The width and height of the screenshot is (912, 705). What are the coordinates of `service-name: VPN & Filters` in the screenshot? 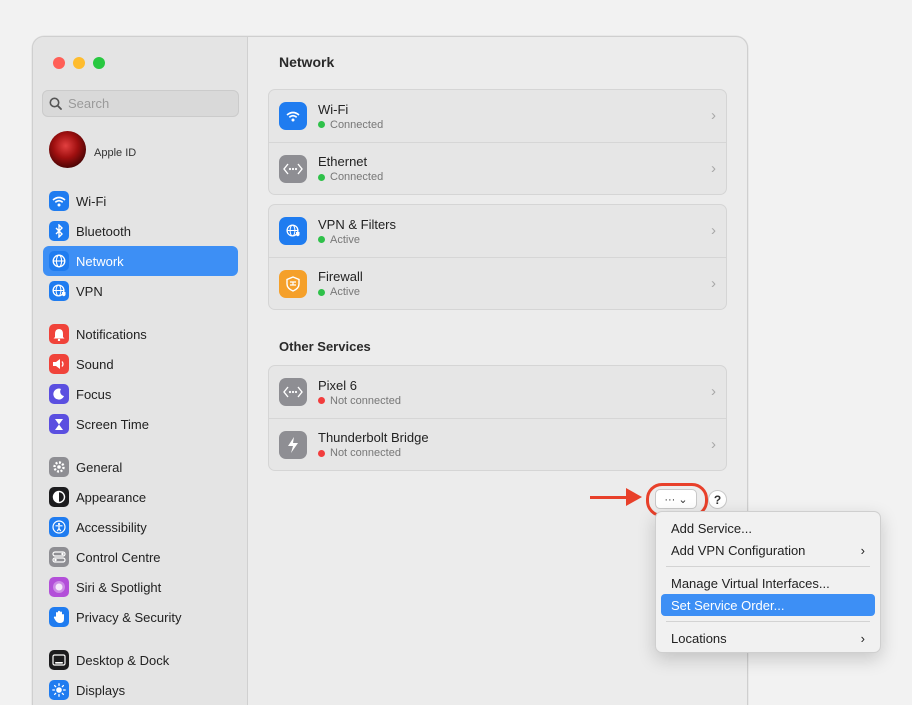 It's located at (357, 224).